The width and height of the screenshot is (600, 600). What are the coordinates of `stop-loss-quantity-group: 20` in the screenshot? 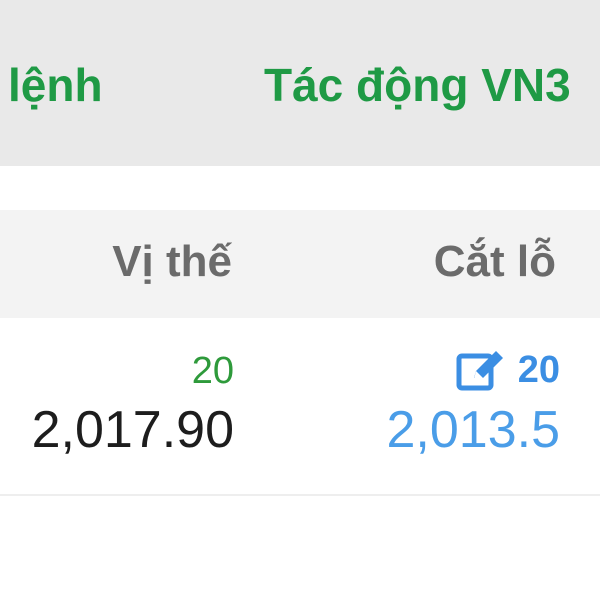 It's located at (508, 370).